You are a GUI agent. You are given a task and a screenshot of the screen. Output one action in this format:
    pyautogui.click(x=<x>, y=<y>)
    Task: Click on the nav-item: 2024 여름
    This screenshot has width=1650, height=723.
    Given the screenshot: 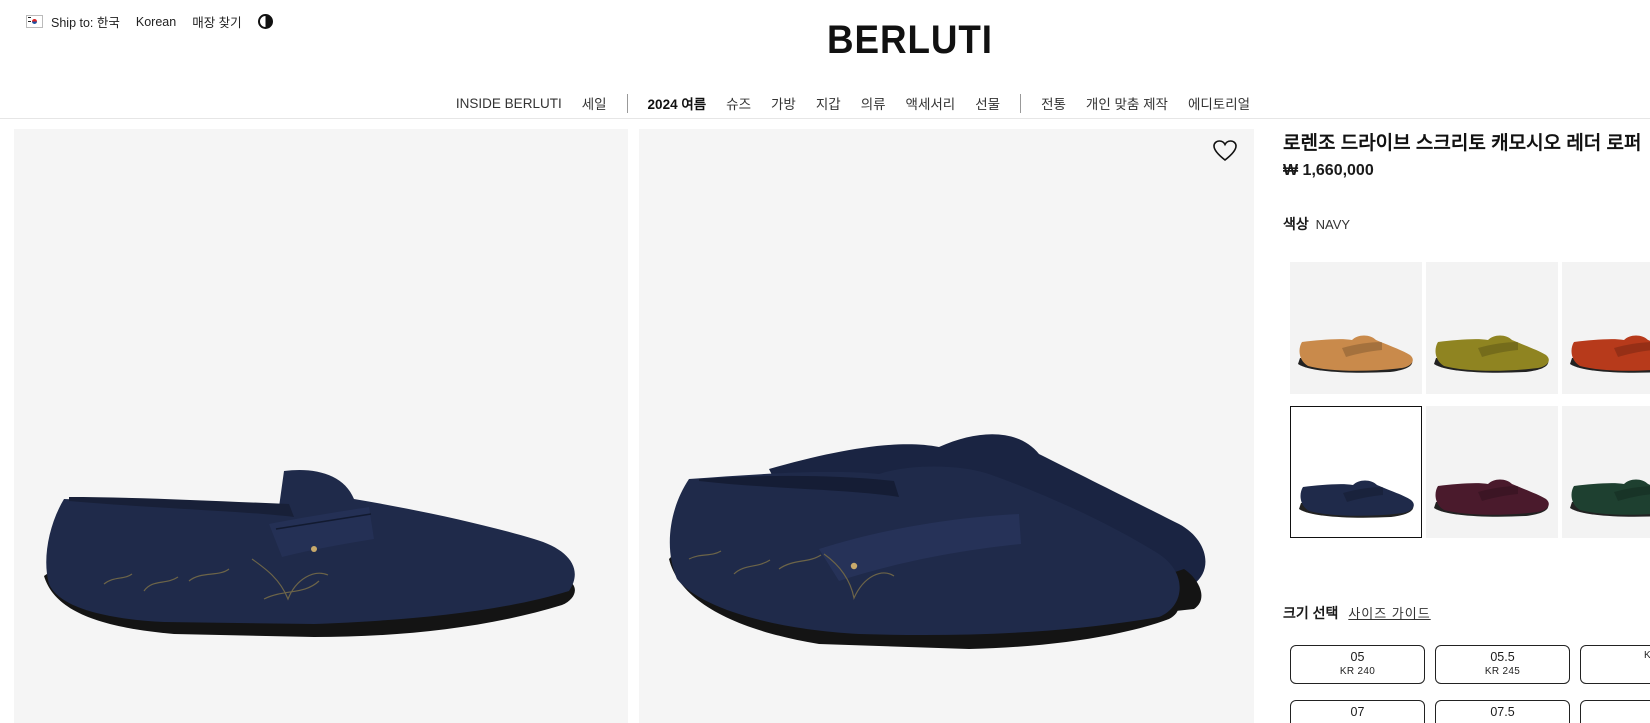 What is the action you would take?
    pyautogui.click(x=677, y=103)
    